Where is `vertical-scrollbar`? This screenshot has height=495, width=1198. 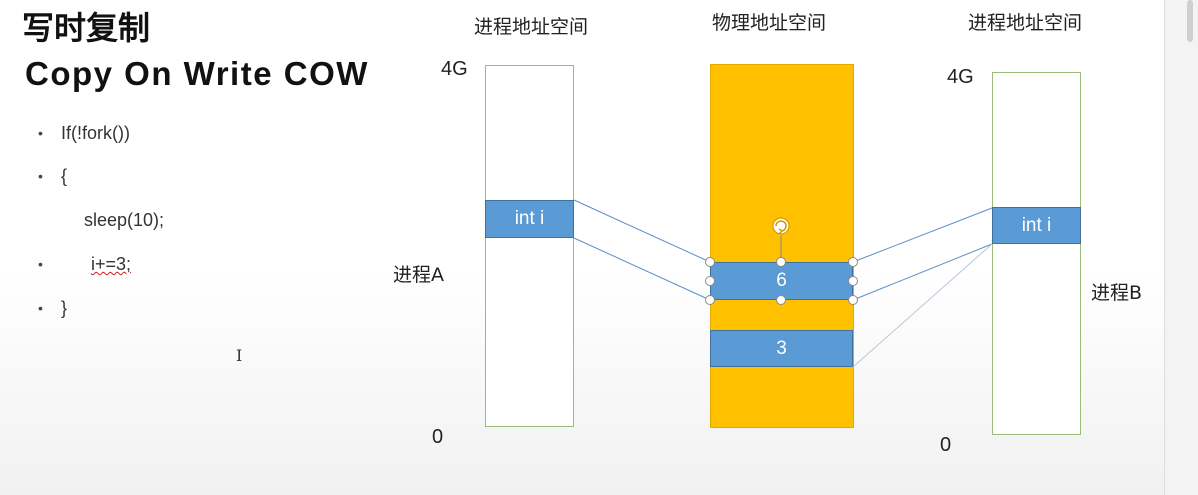 vertical-scrollbar is located at coordinates (1181, 247).